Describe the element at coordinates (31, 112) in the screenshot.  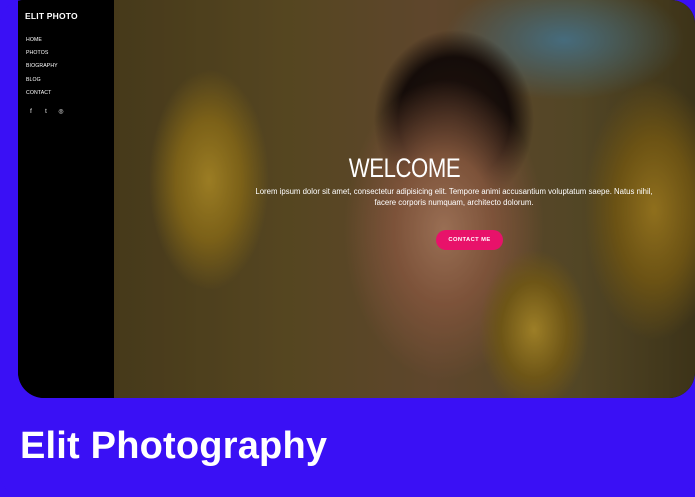
I see `facebook-icon: f` at that location.